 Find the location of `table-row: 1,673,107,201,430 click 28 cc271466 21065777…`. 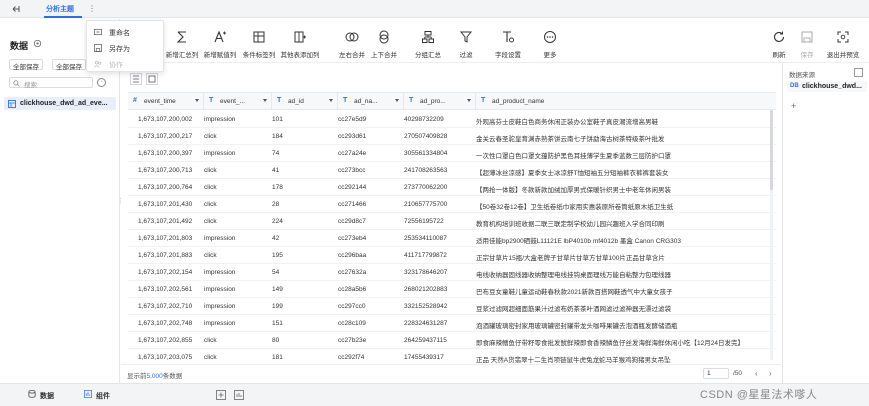

table-row: 1,673,107,201,430 click 28 cc271466 21065777… is located at coordinates (452, 204).